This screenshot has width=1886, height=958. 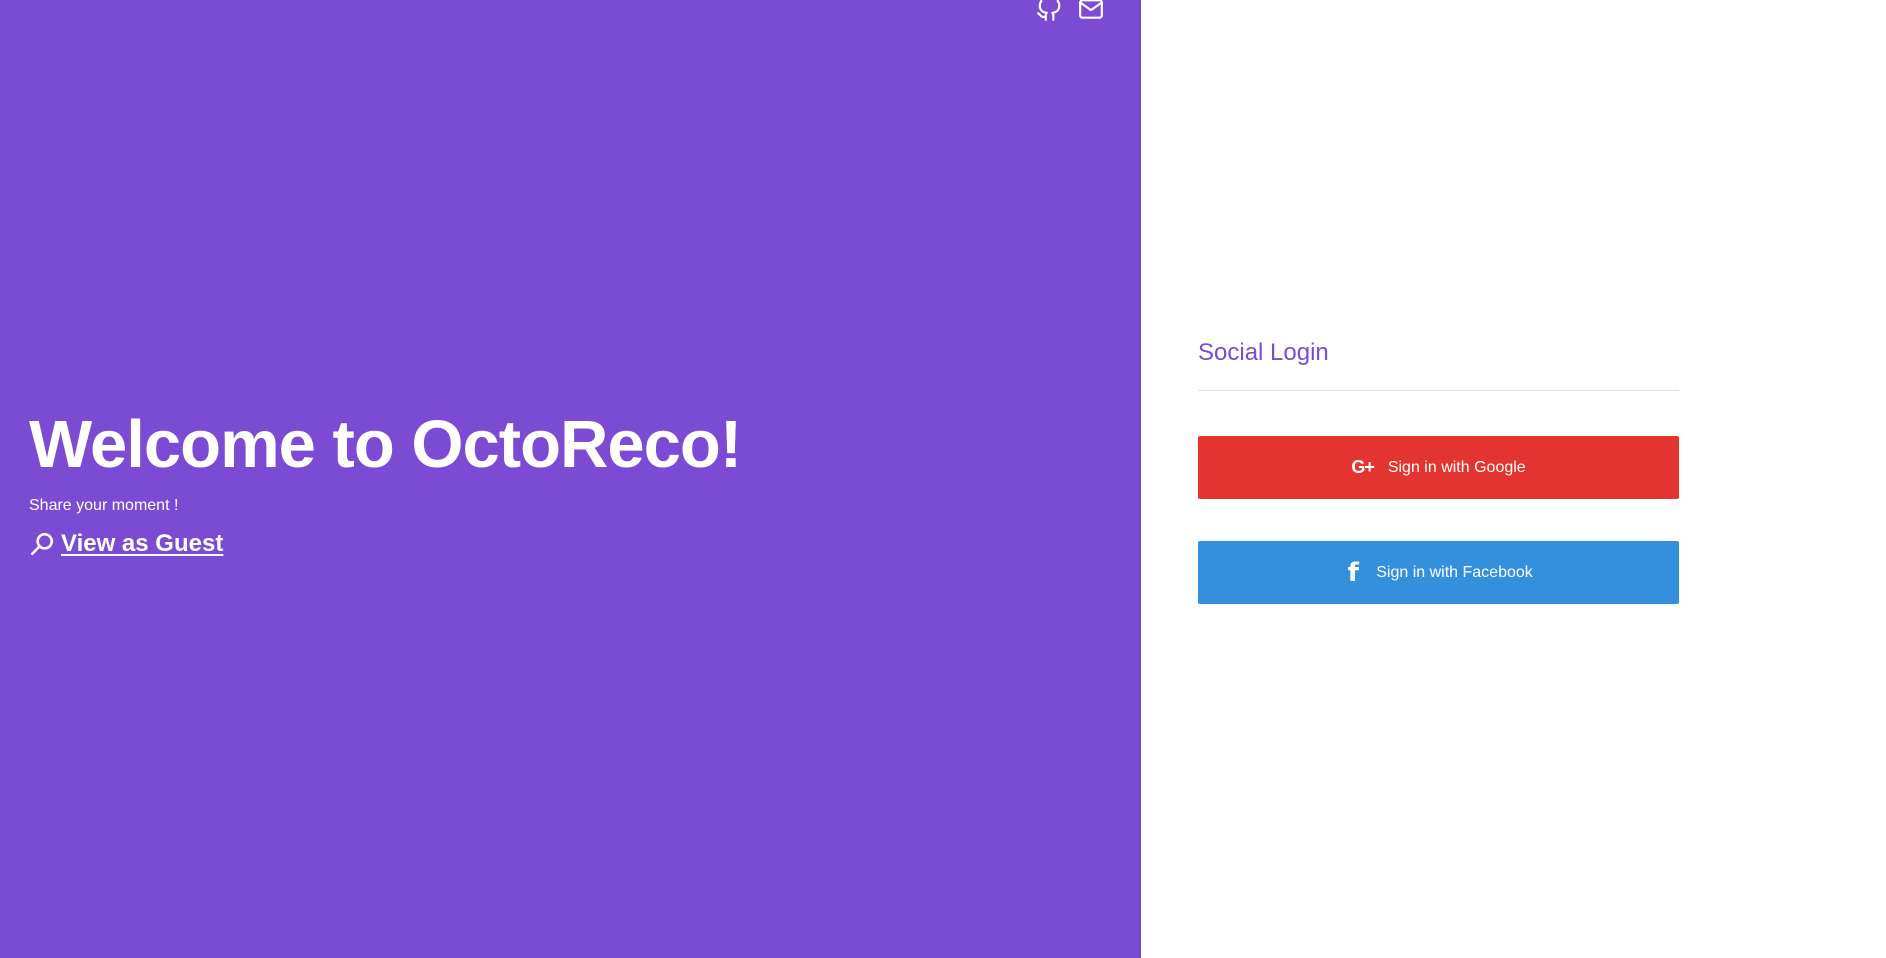 I want to click on sign-in-google-button: G+ Sign in with Google, so click(x=1438, y=467).